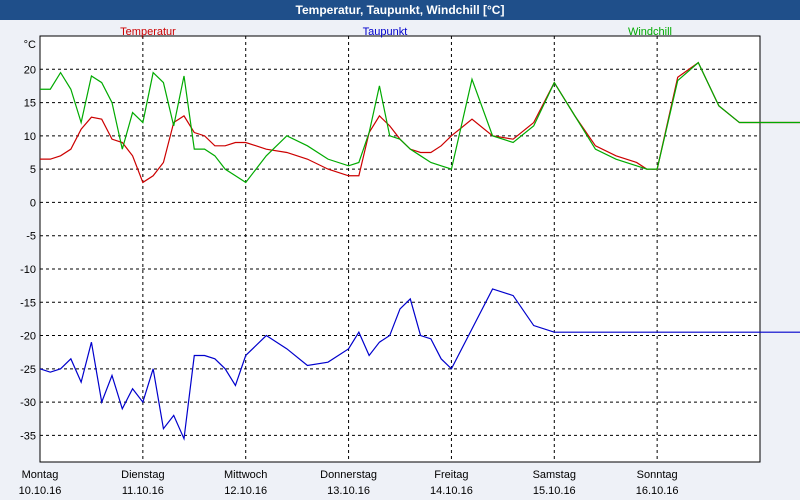 The height and width of the screenshot is (500, 800). Describe the element at coordinates (245, 475) in the screenshot. I see `x-tick-day: Mittwoch` at that location.